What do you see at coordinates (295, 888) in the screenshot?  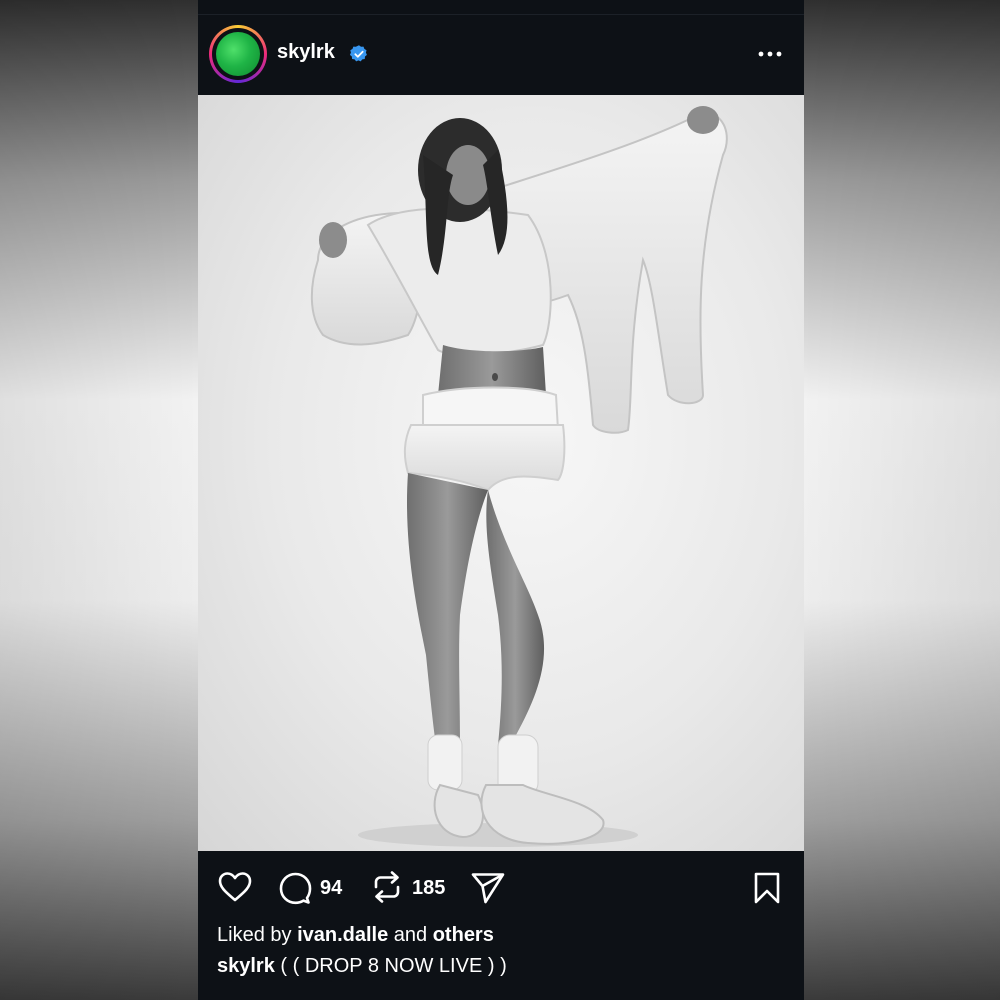 I see `comment-icon` at bounding box center [295, 888].